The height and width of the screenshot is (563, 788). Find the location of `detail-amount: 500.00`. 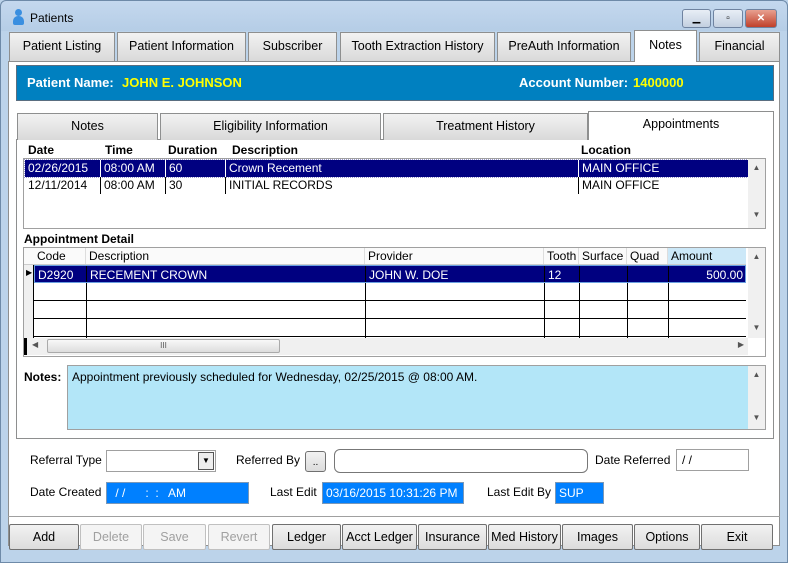

detail-amount: 500.00 is located at coordinates (724, 275).